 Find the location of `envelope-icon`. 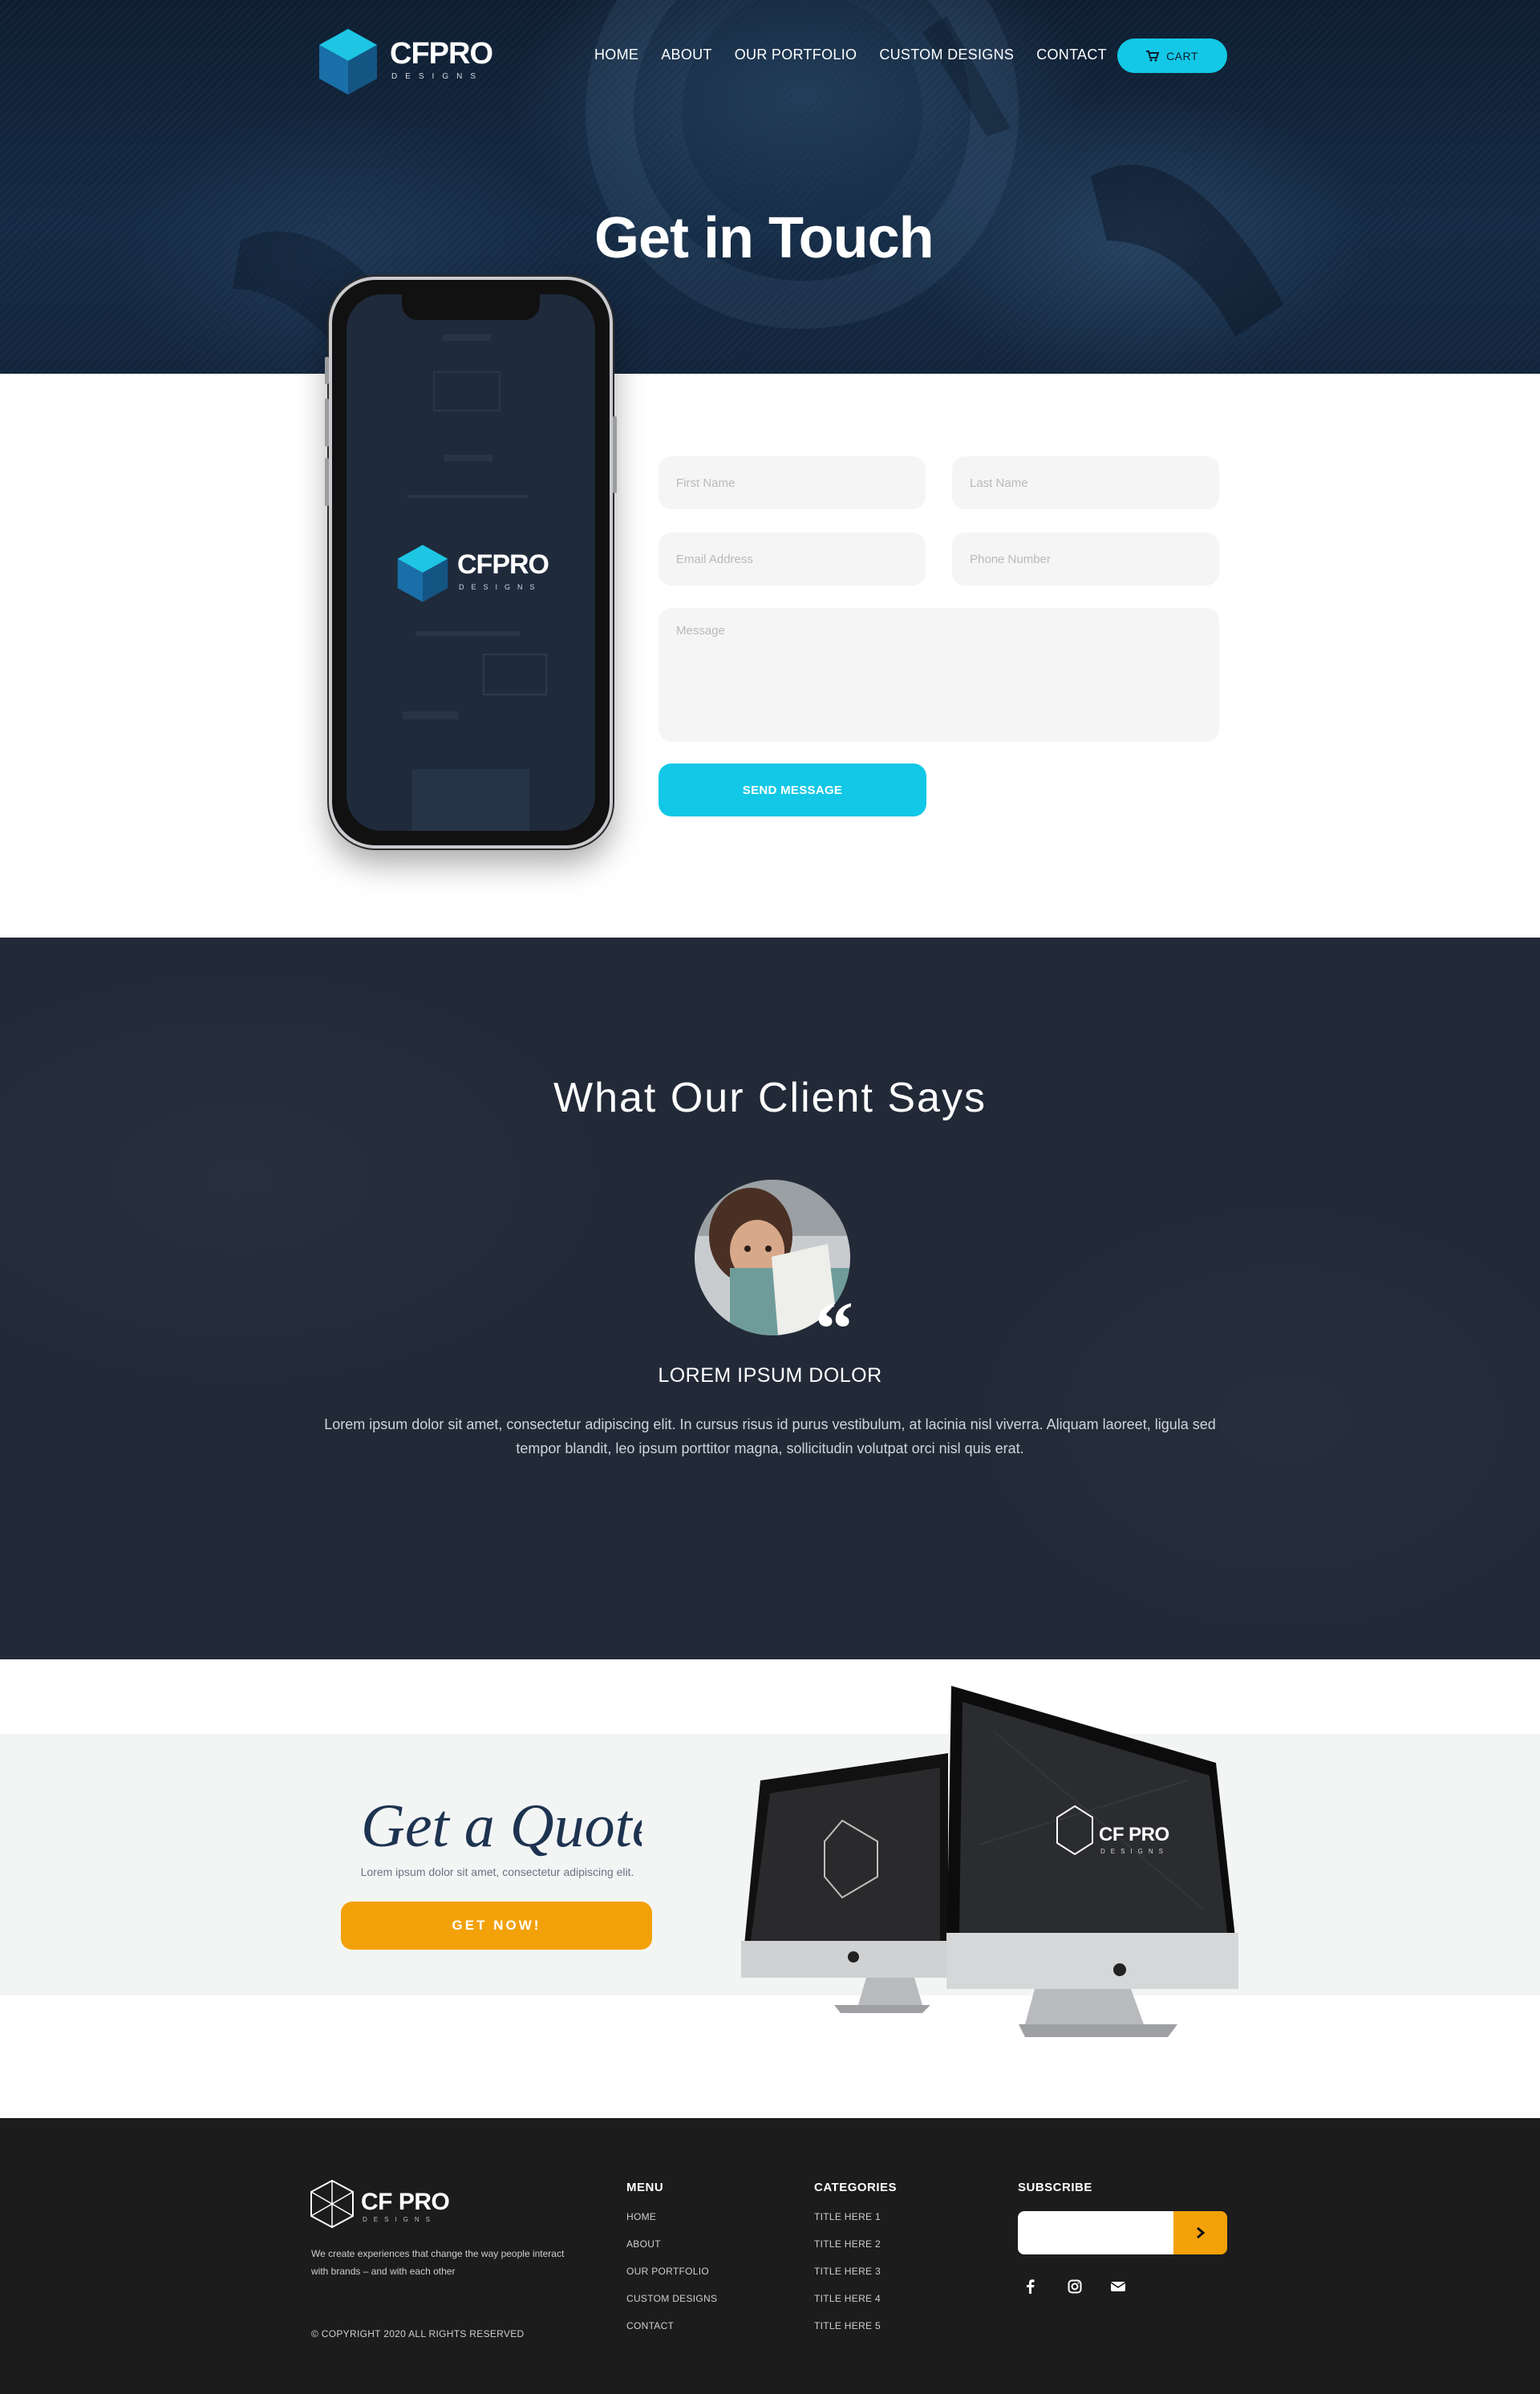

envelope-icon is located at coordinates (1118, 2286).